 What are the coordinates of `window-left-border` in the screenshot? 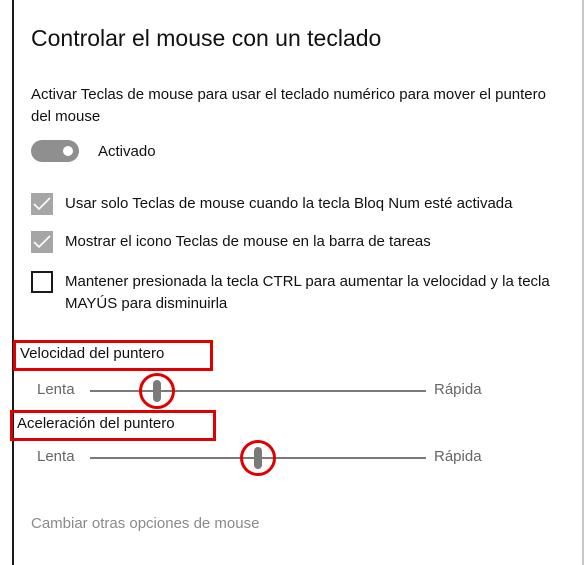 It's located at (13, 282).